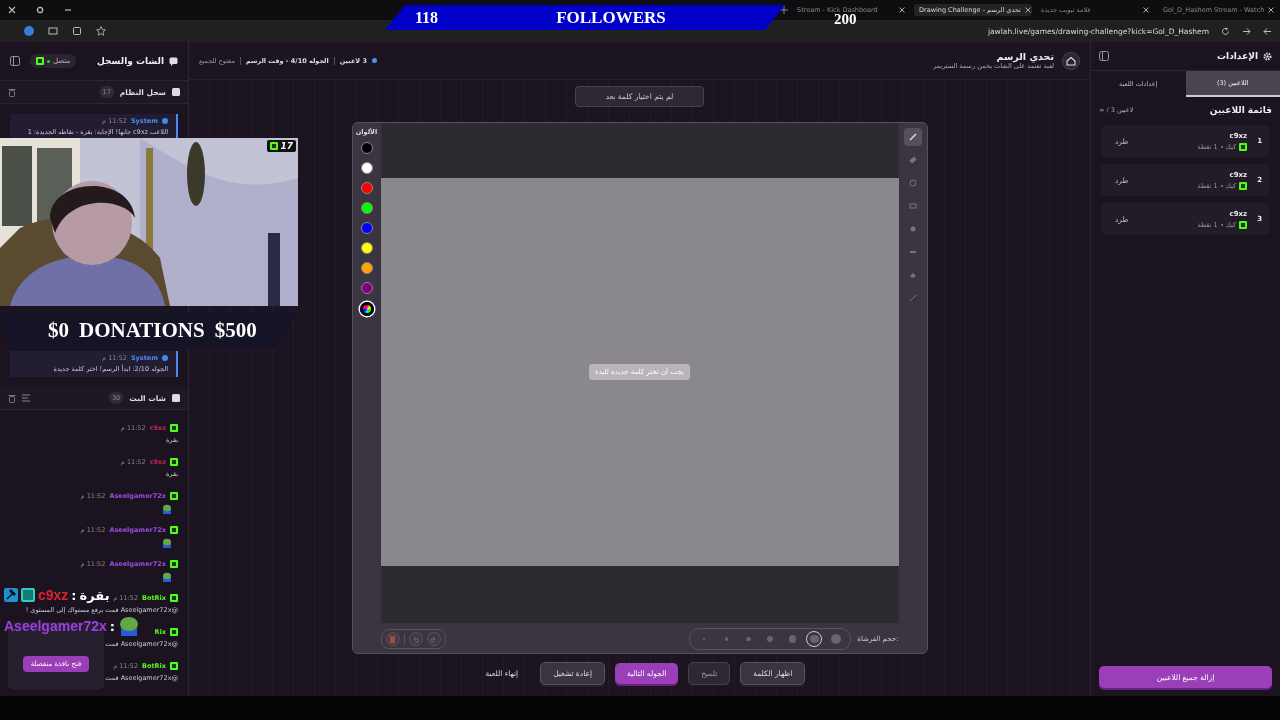  I want to click on pencil-icon, so click(912, 137).